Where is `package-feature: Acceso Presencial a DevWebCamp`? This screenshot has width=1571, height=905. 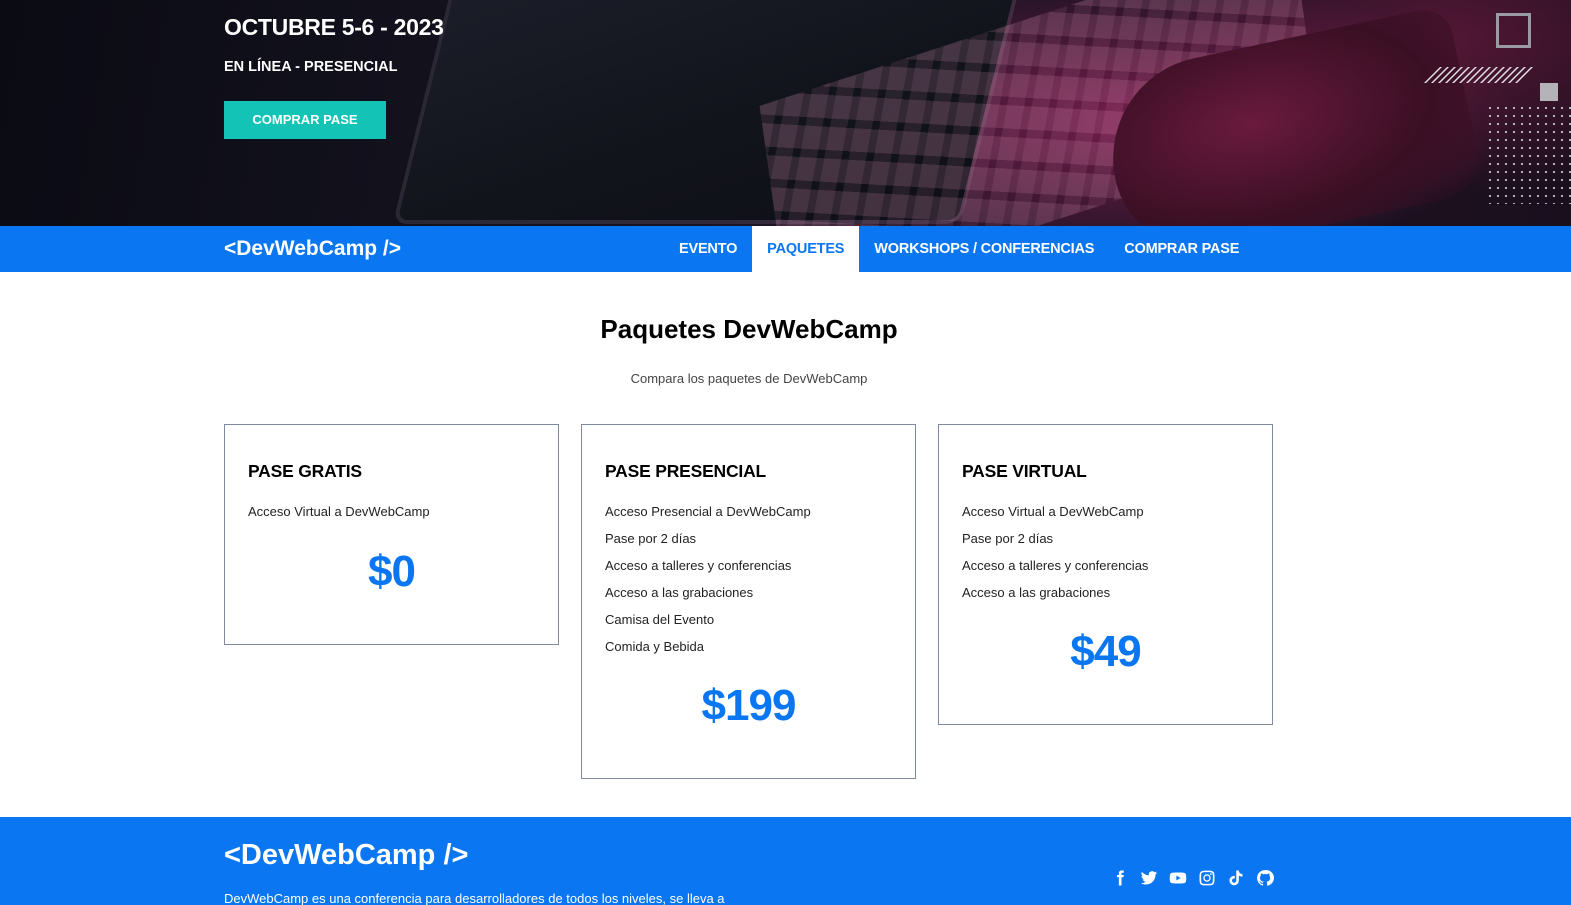 package-feature: Acceso Presencial a DevWebCamp is located at coordinates (708, 511).